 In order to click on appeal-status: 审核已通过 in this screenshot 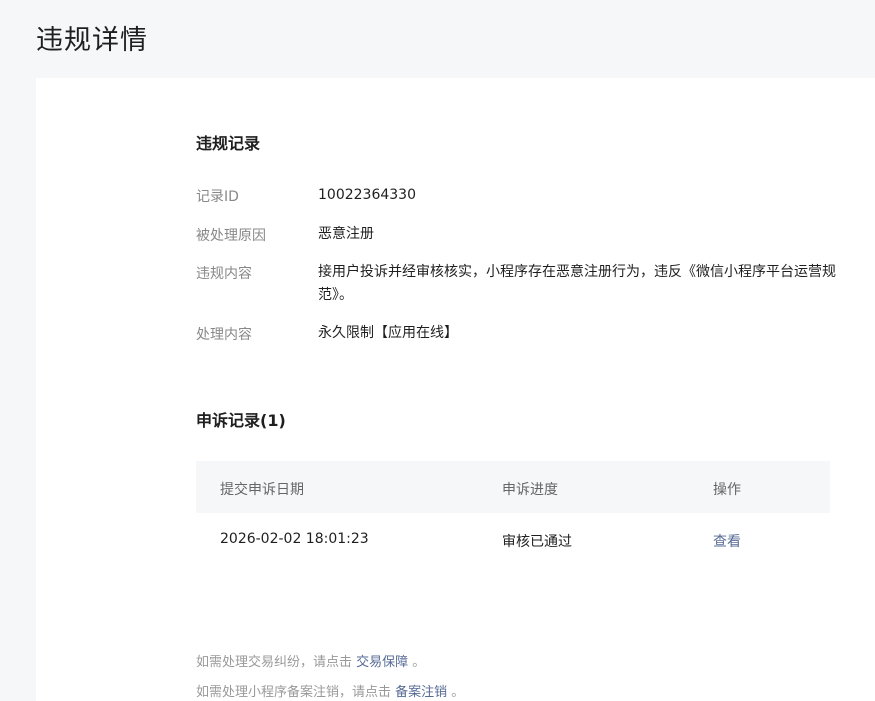, I will do `click(537, 542)`.